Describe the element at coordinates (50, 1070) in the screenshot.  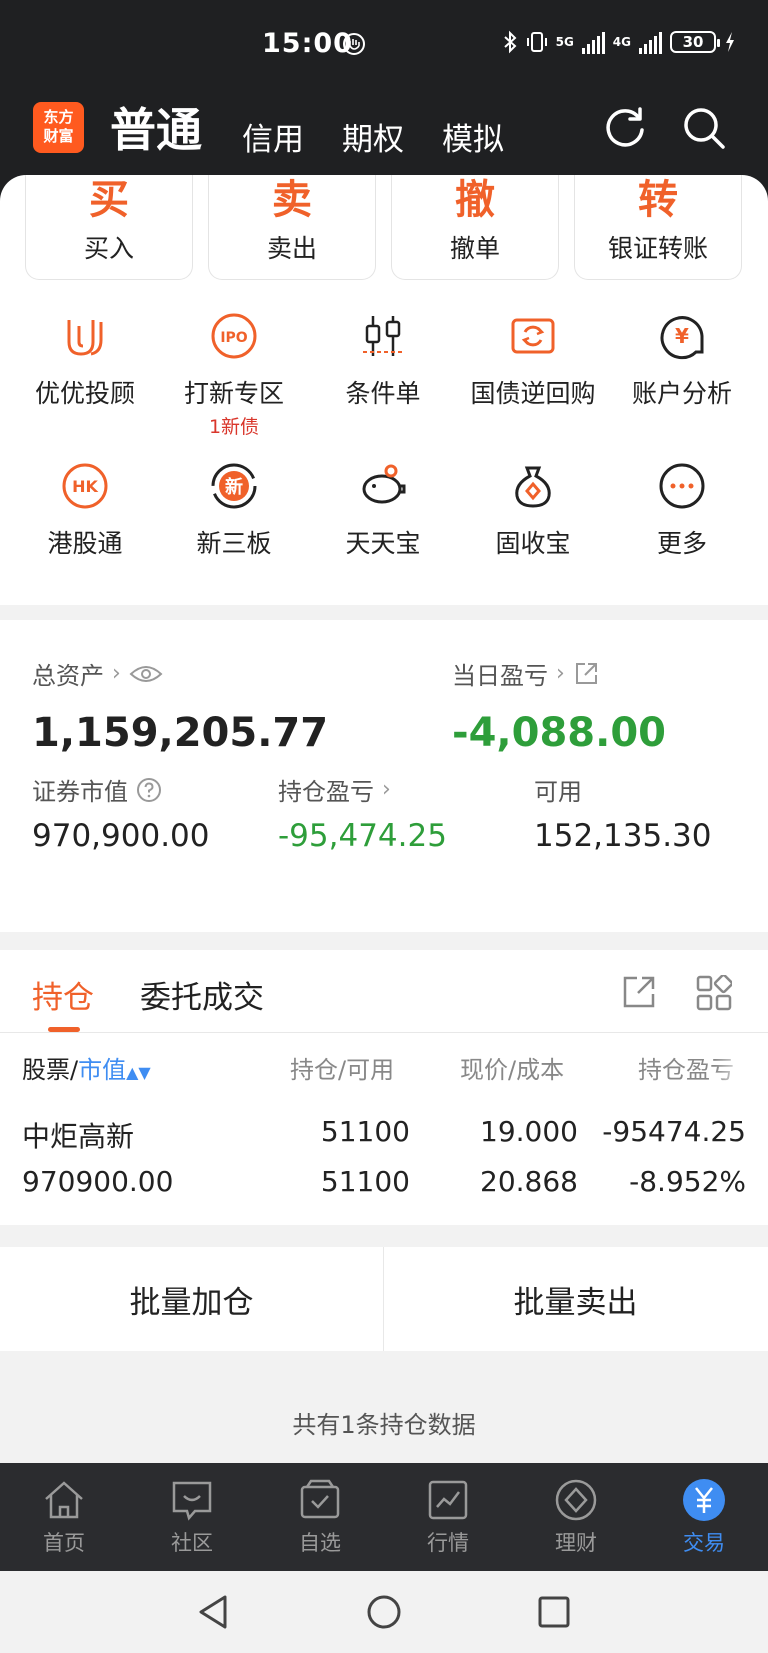
I see `column-stock-text: 股票/` at that location.